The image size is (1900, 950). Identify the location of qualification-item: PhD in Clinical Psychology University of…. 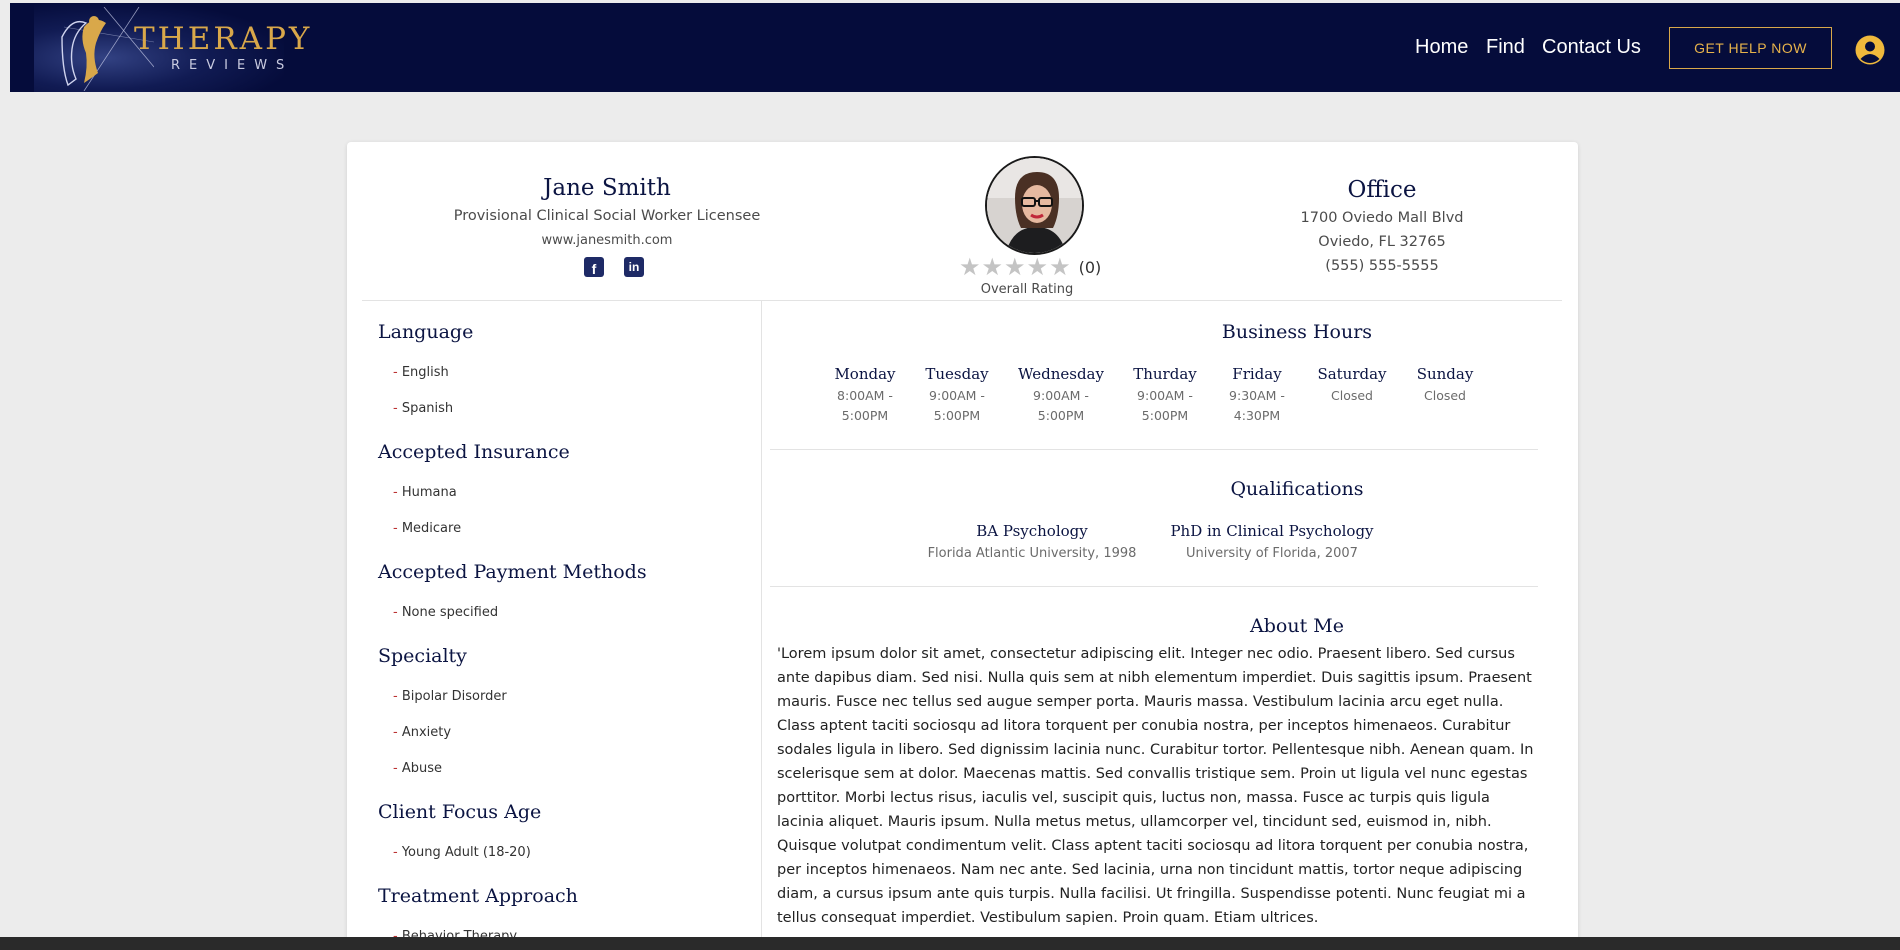
(1272, 541).